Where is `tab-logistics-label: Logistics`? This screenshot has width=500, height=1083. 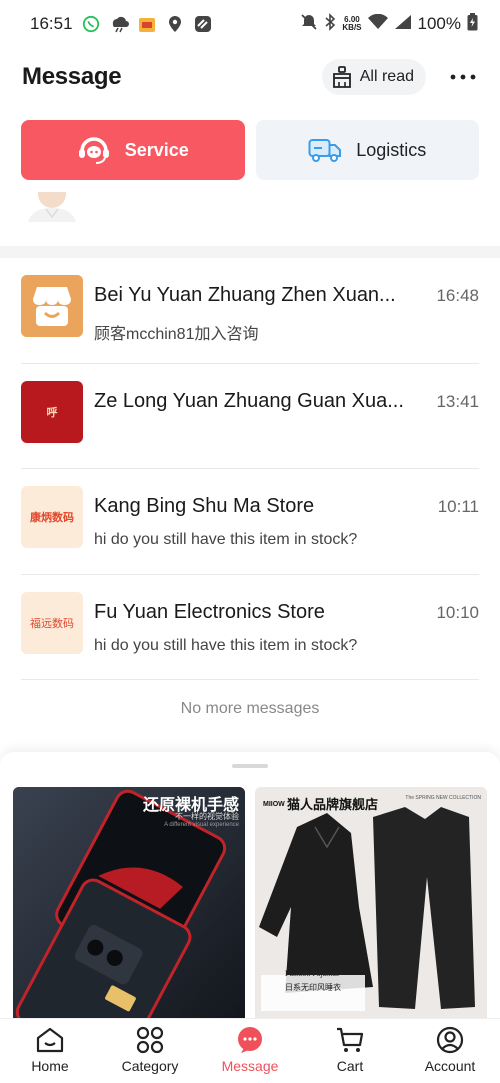
tab-logistics-label: Logistics is located at coordinates (391, 149).